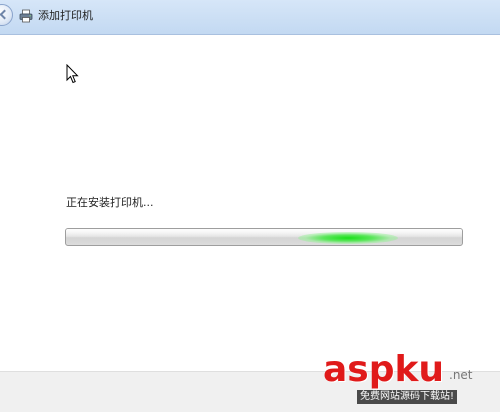  What do you see at coordinates (264, 237) in the screenshot?
I see `install-progress-bar` at bounding box center [264, 237].